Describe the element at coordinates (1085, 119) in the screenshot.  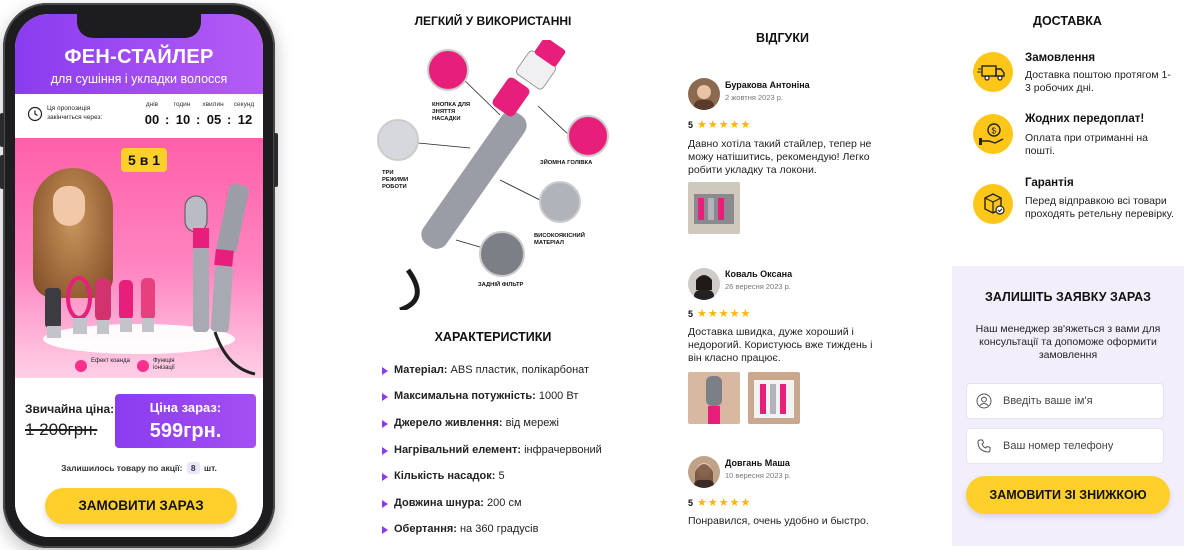
I see `delivery-item-title: Жодних передоплат!` at that location.